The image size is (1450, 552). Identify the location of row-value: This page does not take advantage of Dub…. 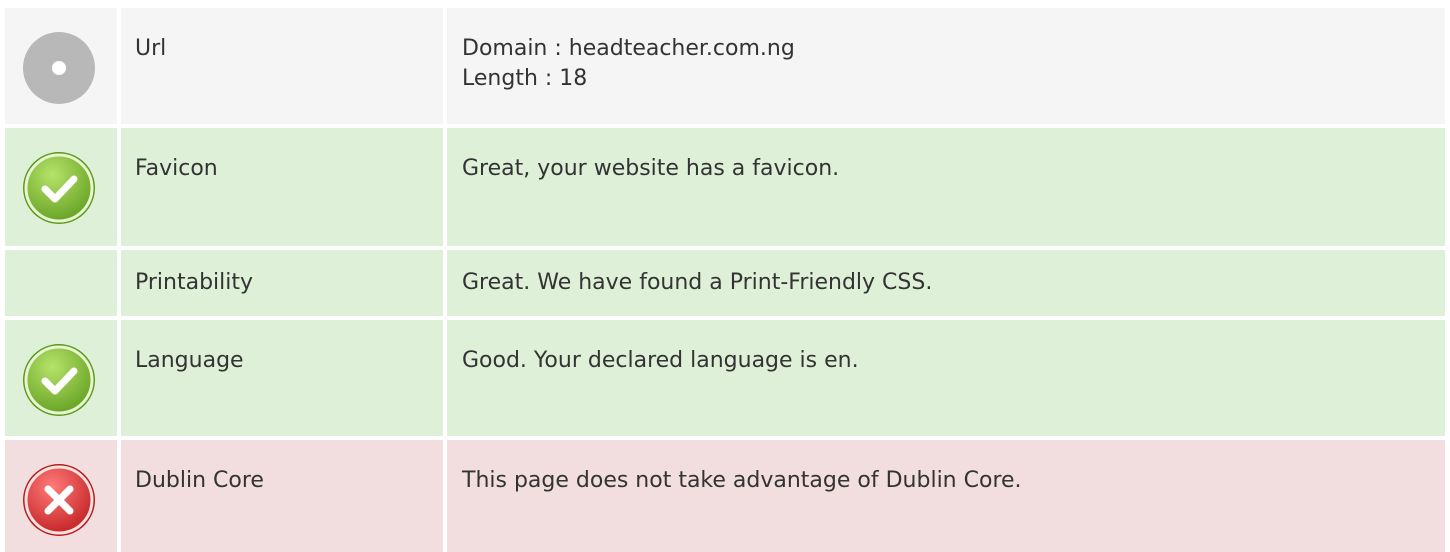
(946, 496).